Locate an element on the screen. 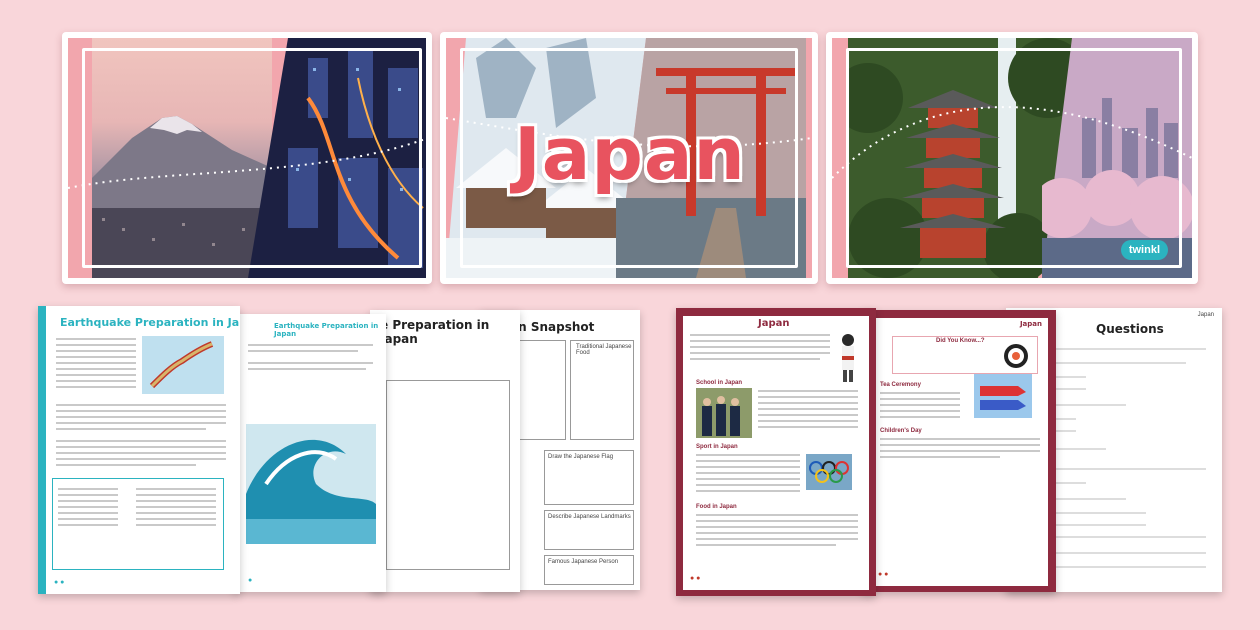 This screenshot has width=1260, height=630. maroon-bottom is located at coordinates (776, 593).